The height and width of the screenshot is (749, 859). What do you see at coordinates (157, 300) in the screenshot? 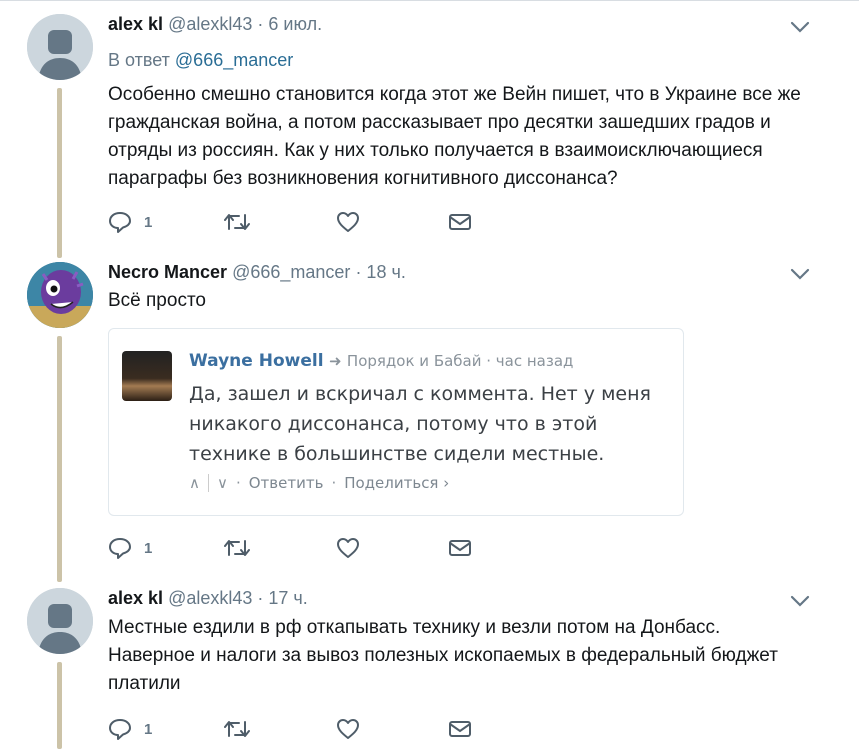
I see `tweet-text: Всё просто` at bounding box center [157, 300].